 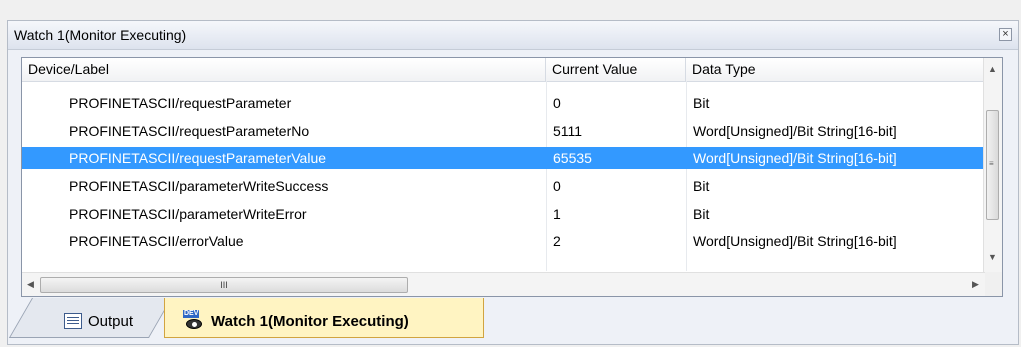 I want to click on column-header-data-type: Data Type, so click(x=835, y=69).